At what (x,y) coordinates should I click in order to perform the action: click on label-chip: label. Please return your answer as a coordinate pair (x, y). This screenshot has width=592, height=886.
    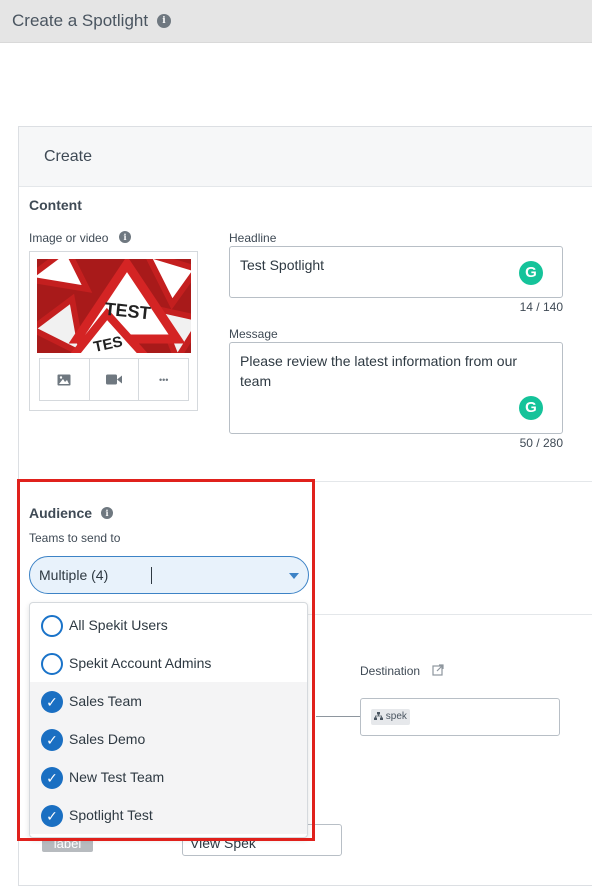
    Looking at the image, I should click on (67, 844).